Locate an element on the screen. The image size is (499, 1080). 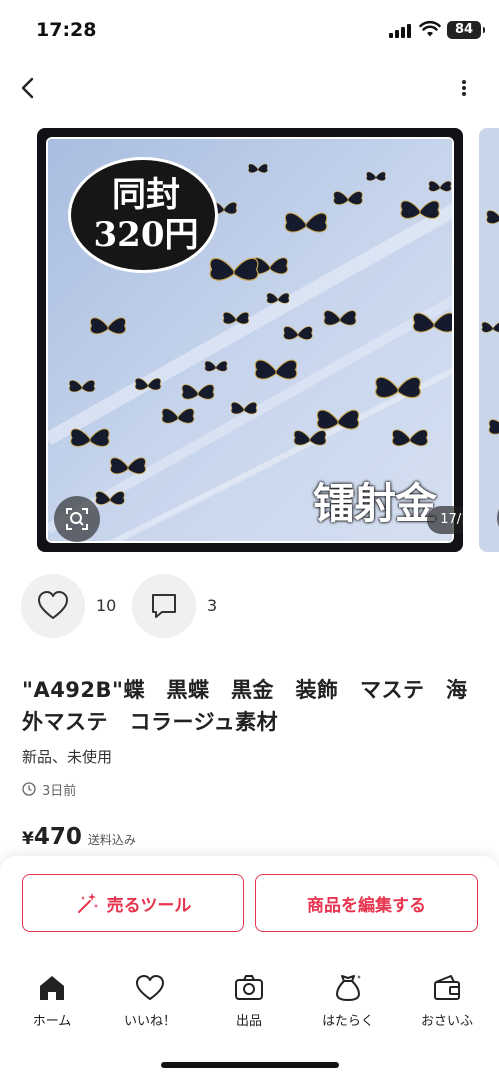
image-counter: 17/13 is located at coordinates (445, 520).